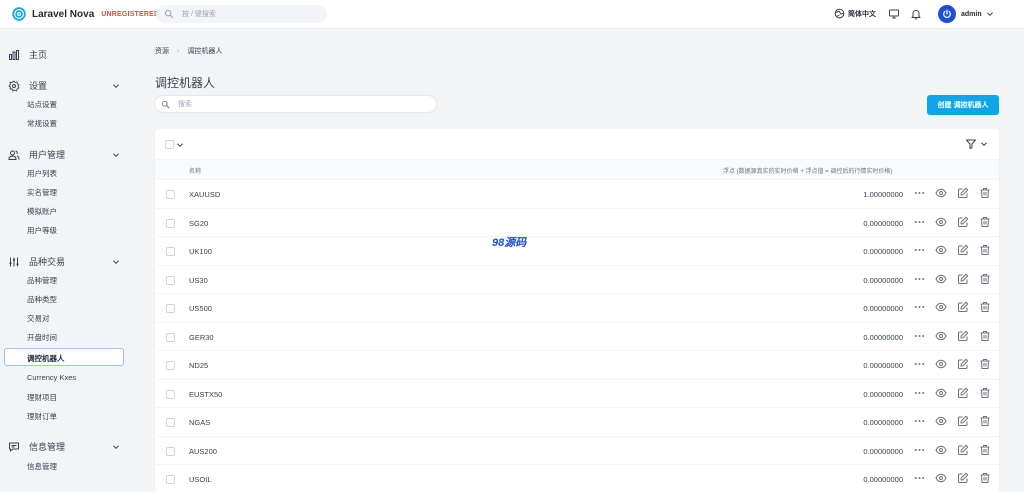 Image resolution: width=1024 pixels, height=492 pixels. What do you see at coordinates (42, 173) in the screenshot?
I see `sidebar-item-user-list: 用户列表` at bounding box center [42, 173].